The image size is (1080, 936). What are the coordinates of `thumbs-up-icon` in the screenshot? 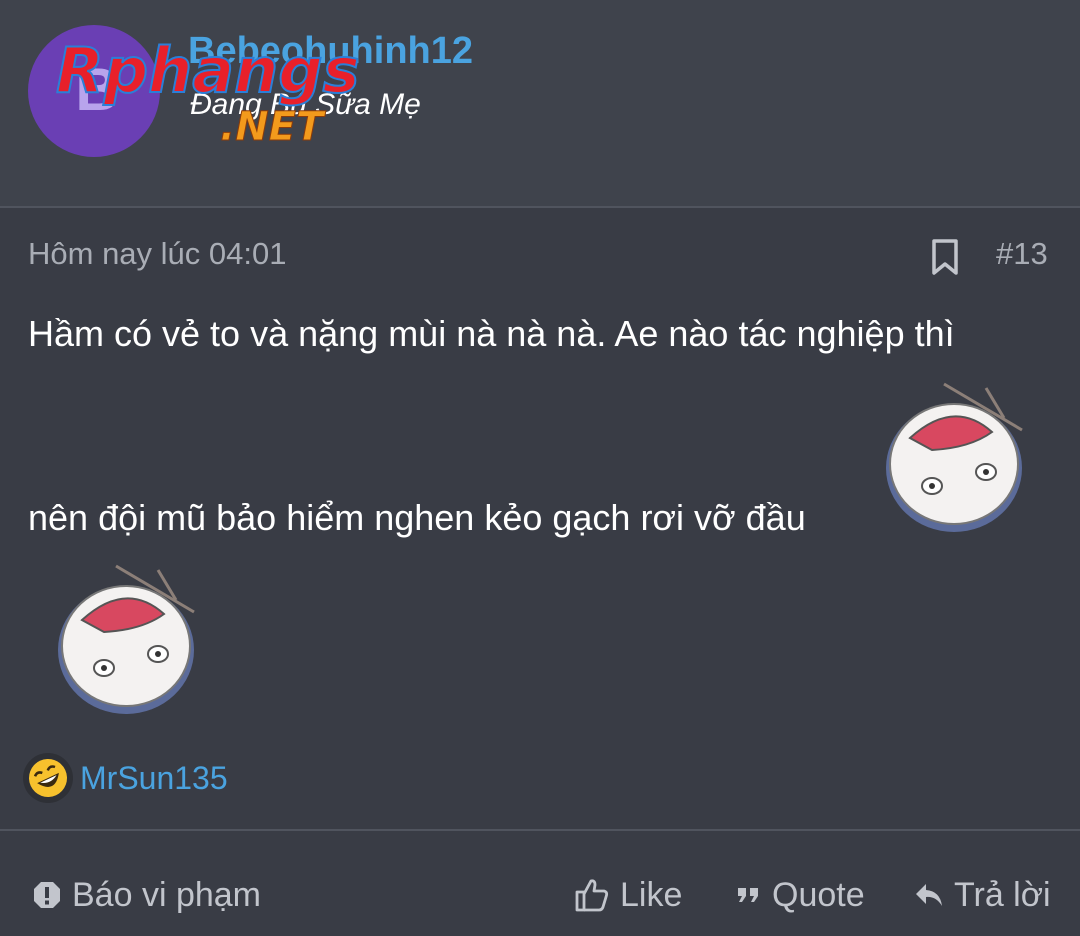 It's located at (592, 895).